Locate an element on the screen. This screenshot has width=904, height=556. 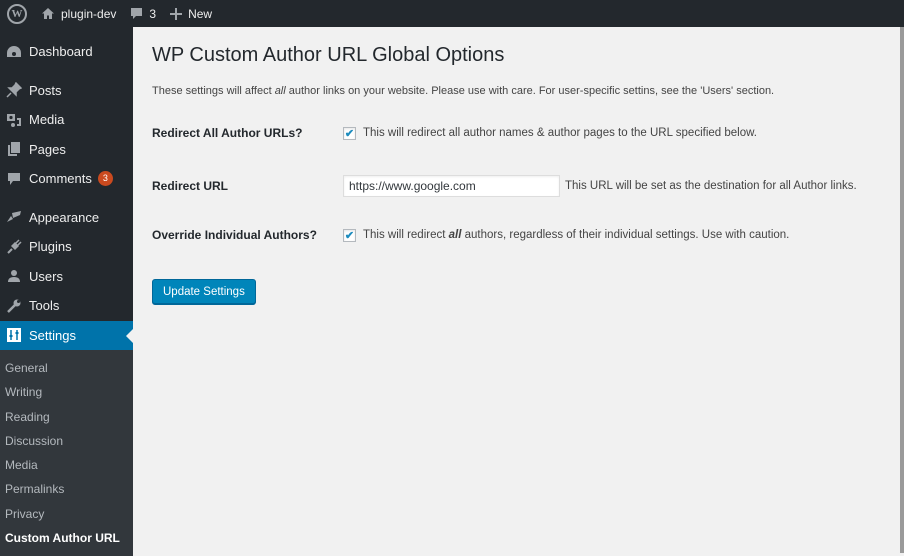
plugin-icon is located at coordinates (14, 247).